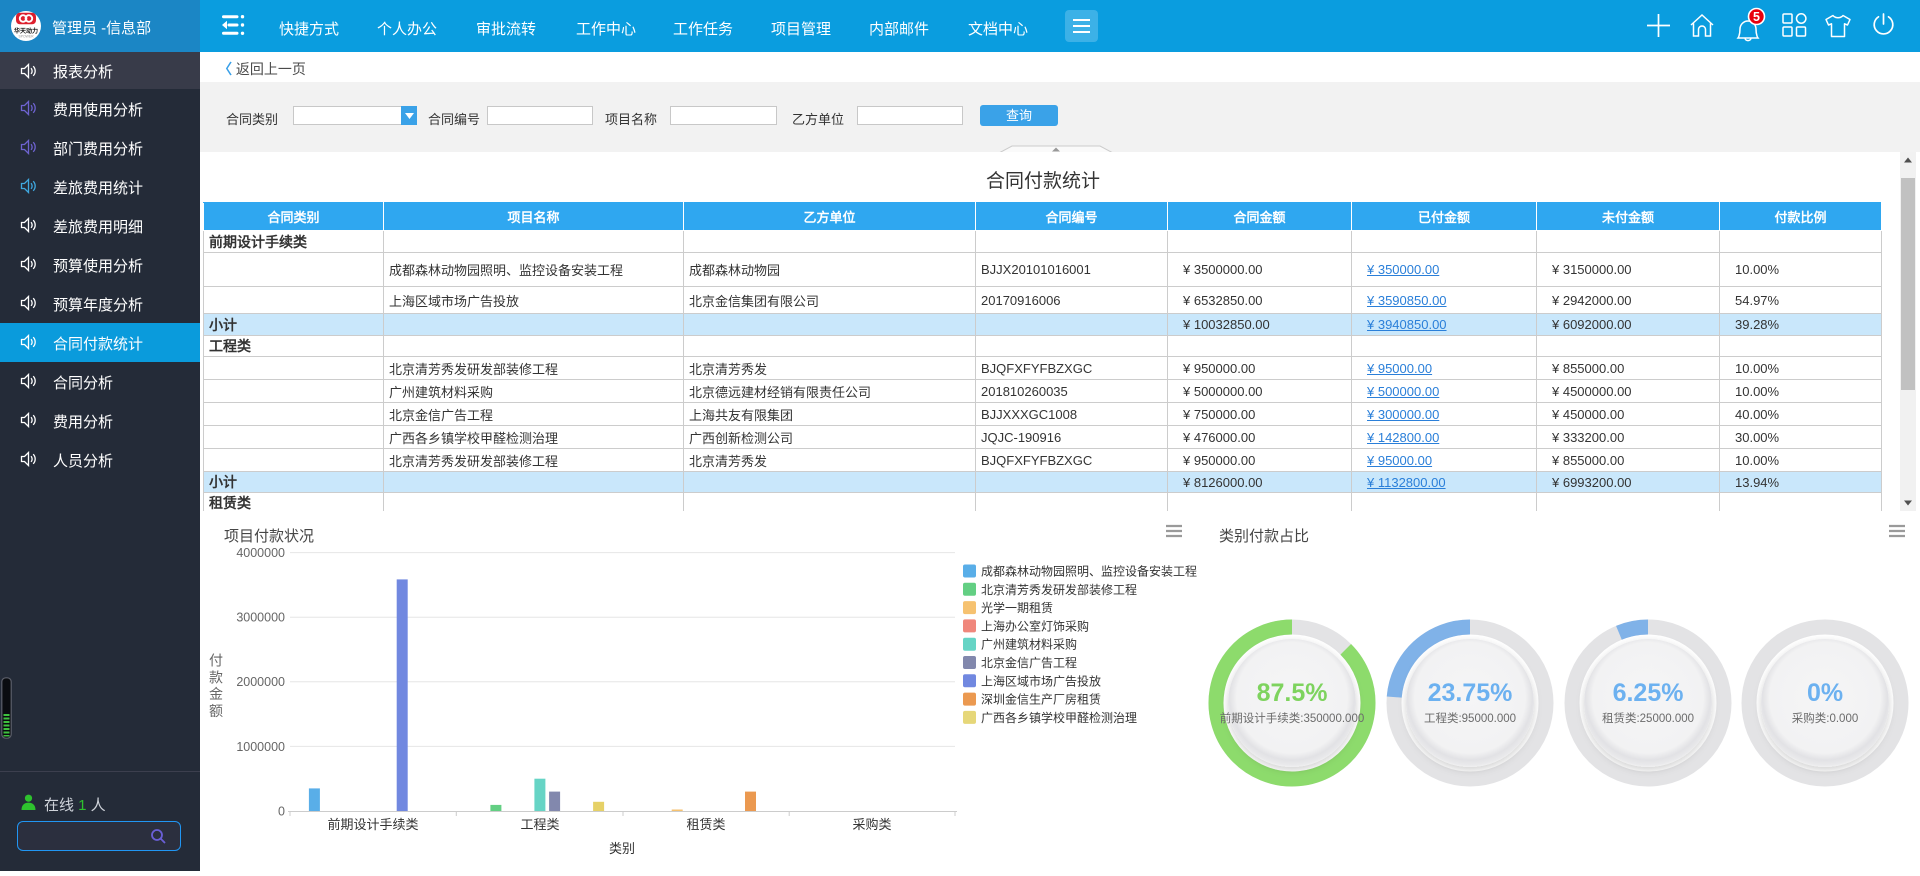 This screenshot has width=1920, height=876. Describe the element at coordinates (1059, 717) in the screenshot. I see `svg-text: 广西各乡镇学校甲醛检测治理` at that location.